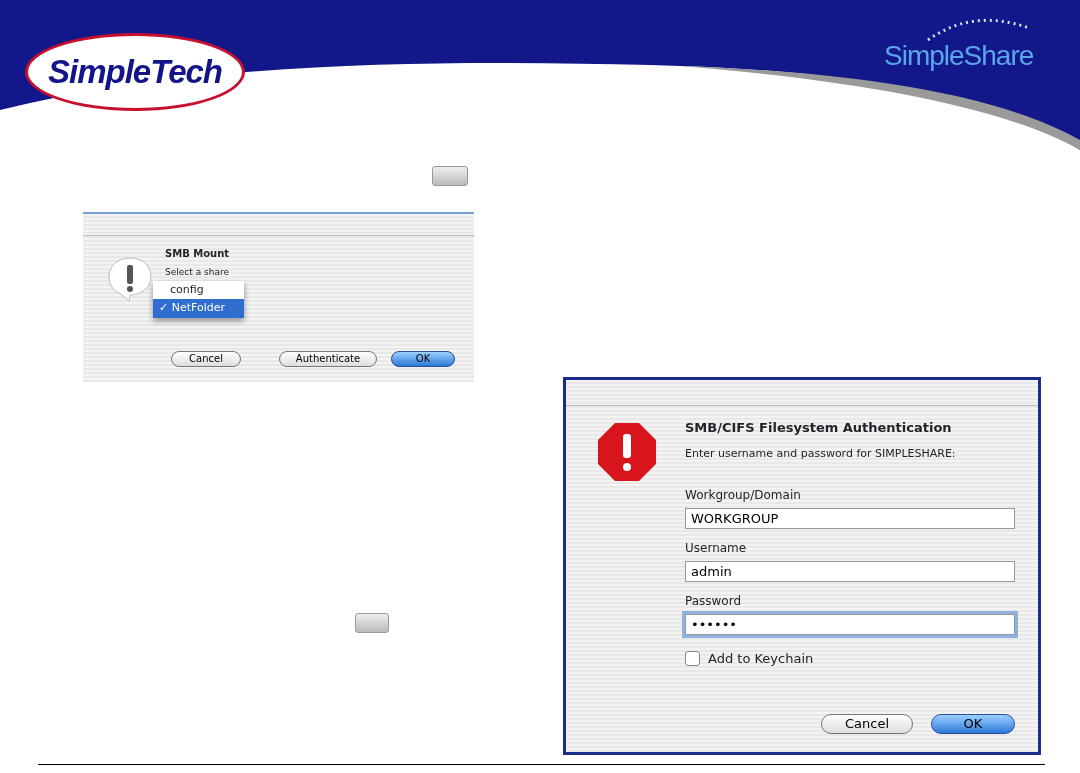 This screenshot has height=773, width=1080. I want to click on dialog-title: SMB/CIFS Filesystem Authentication, so click(819, 428).